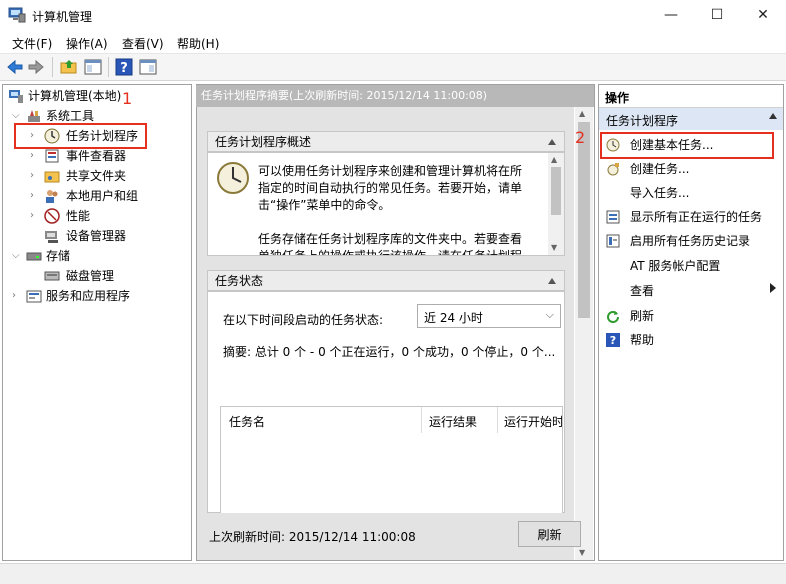 The width and height of the screenshot is (786, 584). I want to click on tree-label: 存储, so click(58, 256).